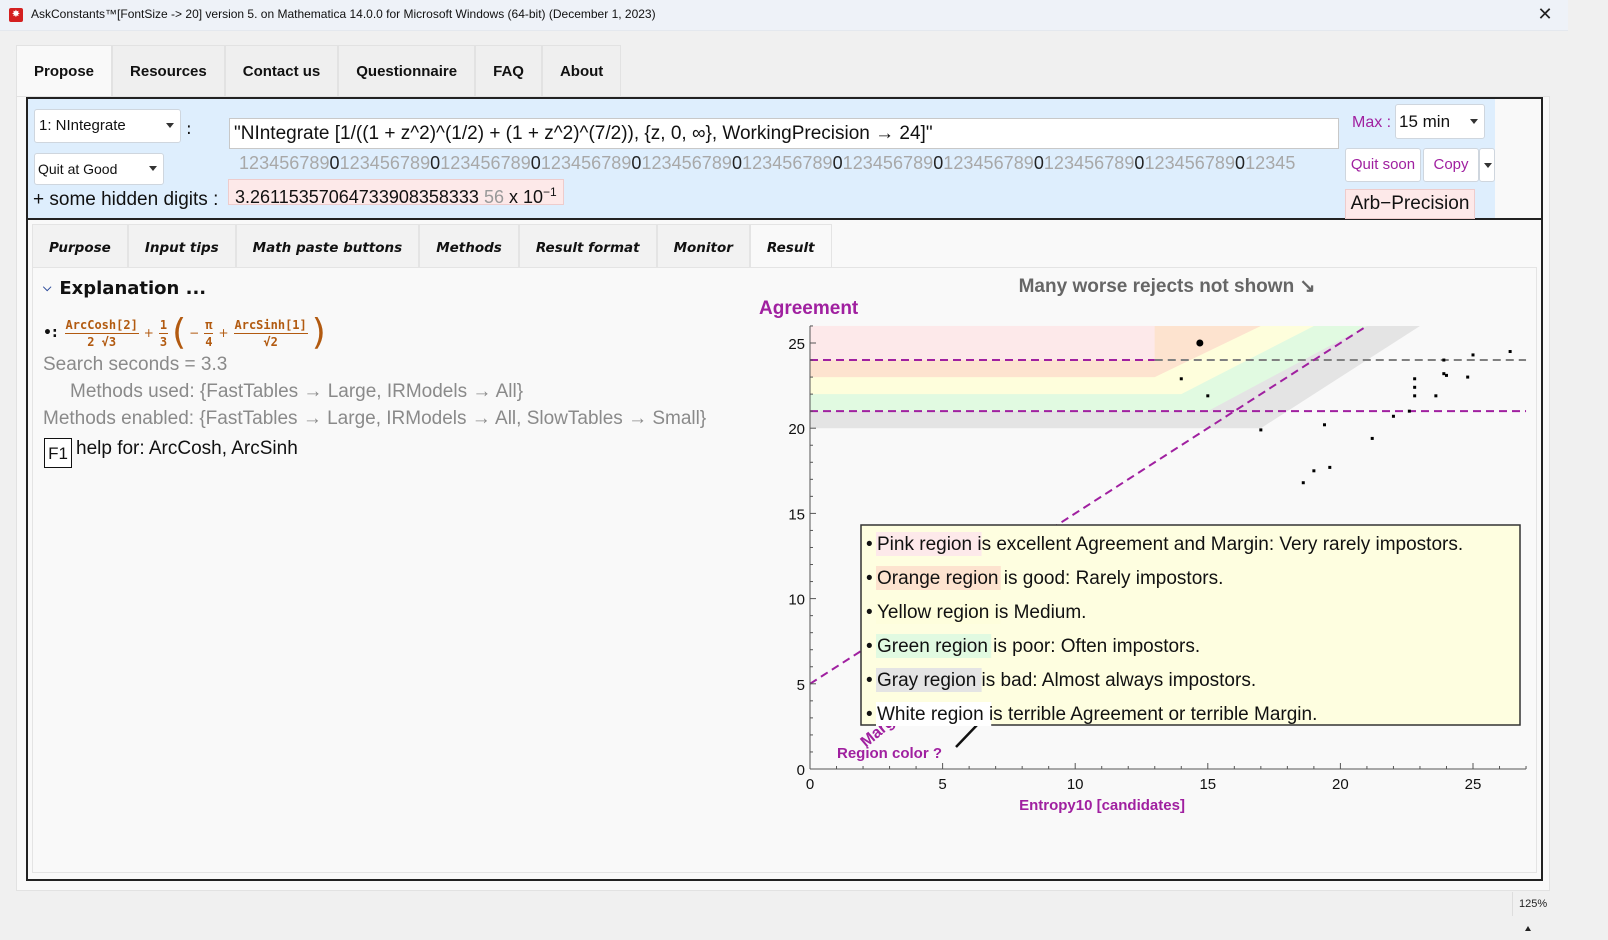  What do you see at coordinates (163, 341) in the screenshot?
I see `fraction-denominator: 3` at bounding box center [163, 341].